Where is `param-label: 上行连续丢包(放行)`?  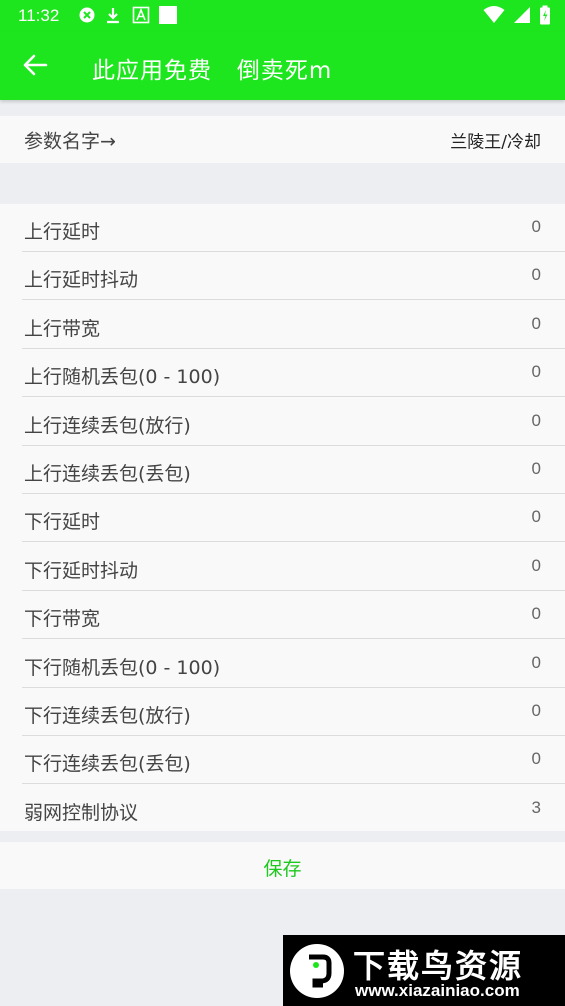
param-label: 上行连续丢包(放行) is located at coordinates (107, 425).